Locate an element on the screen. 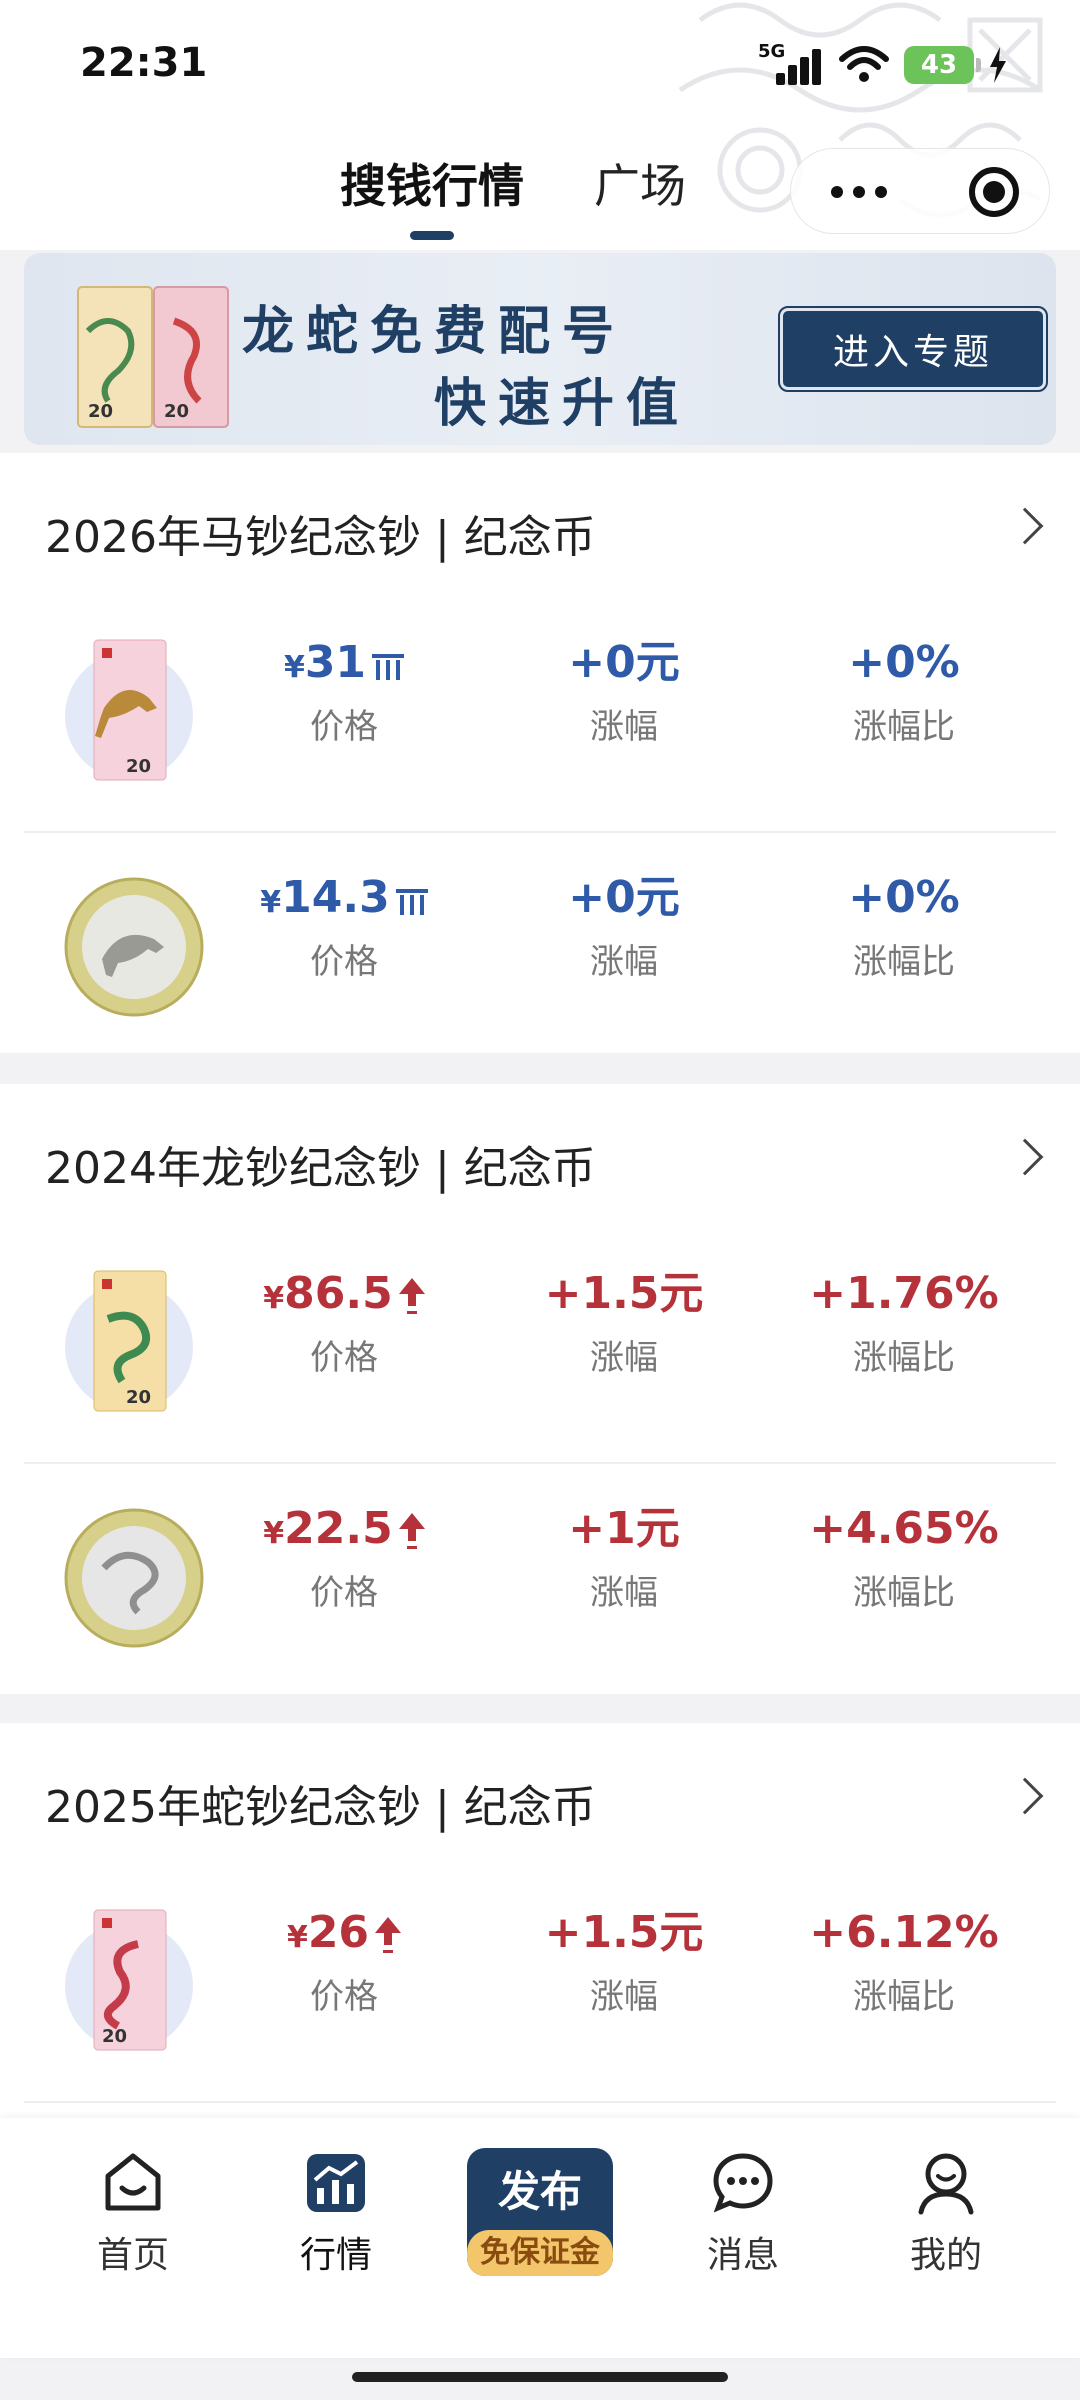 The height and width of the screenshot is (2400, 1080). product-row: 20 ¥86.5 价格 +1.5元 涨幅 +1.76% 涨幅比 is located at coordinates (540, 1346).